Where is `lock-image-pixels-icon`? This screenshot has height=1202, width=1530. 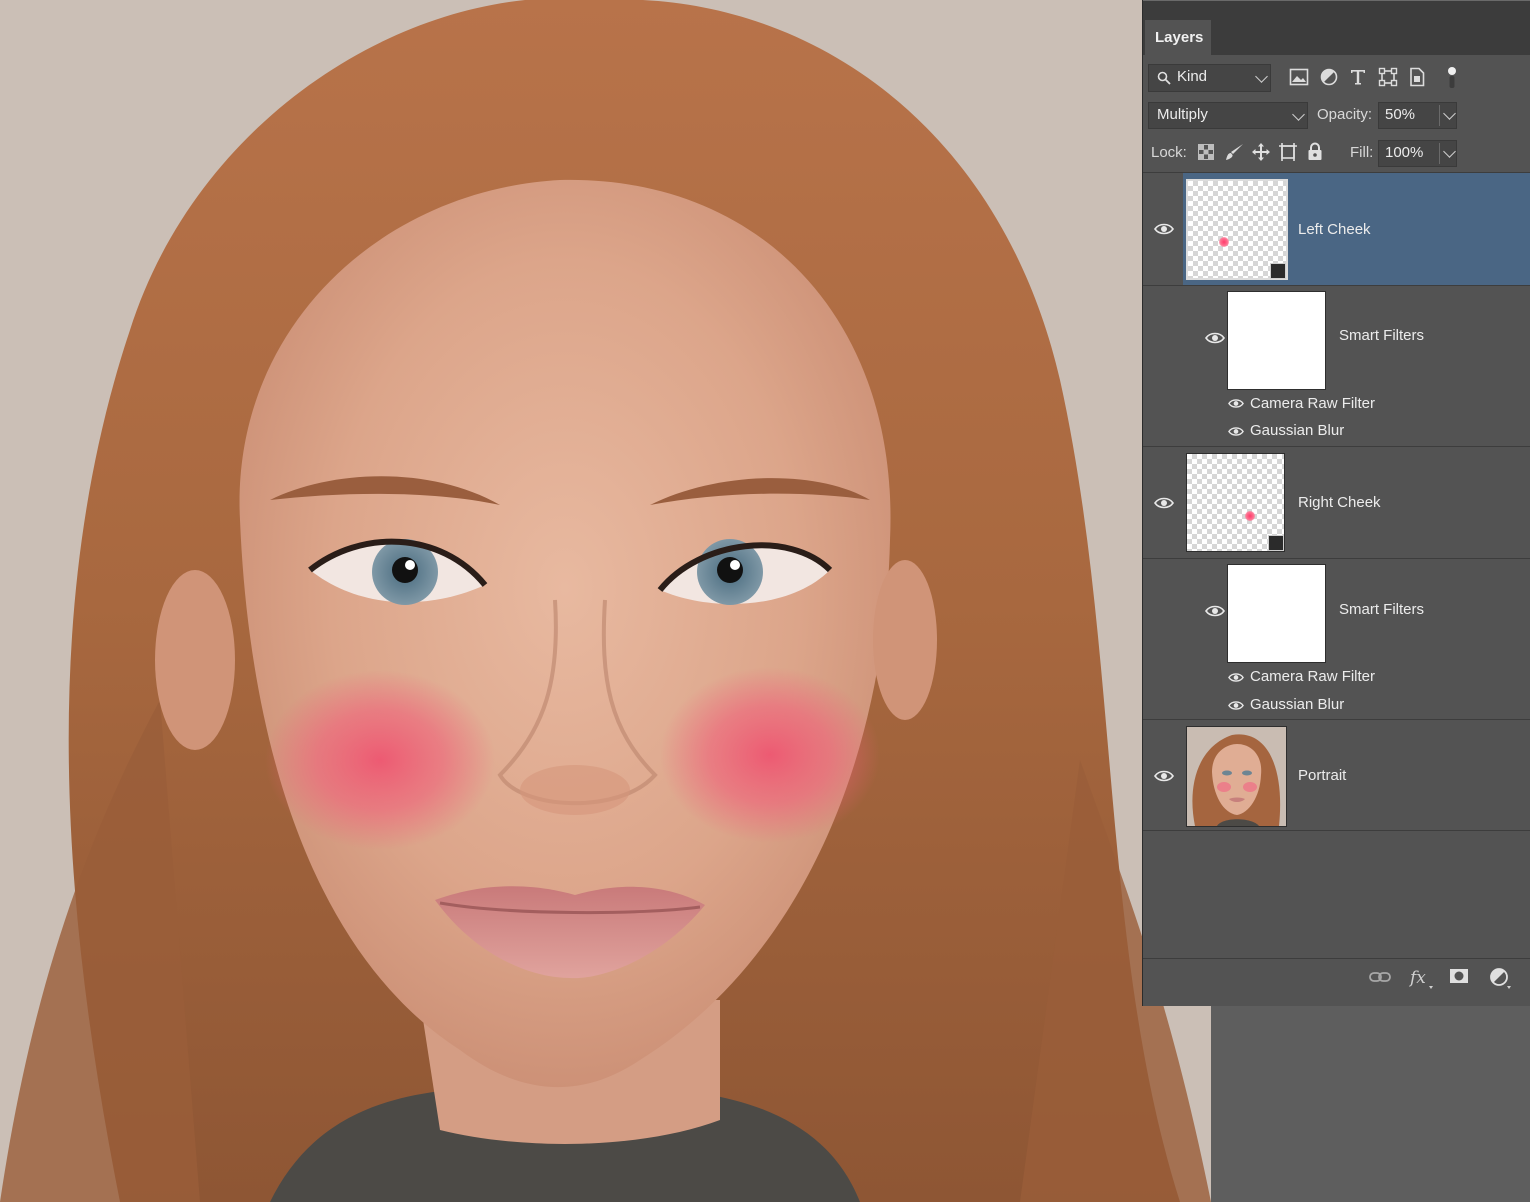
lock-image-pixels-icon is located at coordinates (1235, 152).